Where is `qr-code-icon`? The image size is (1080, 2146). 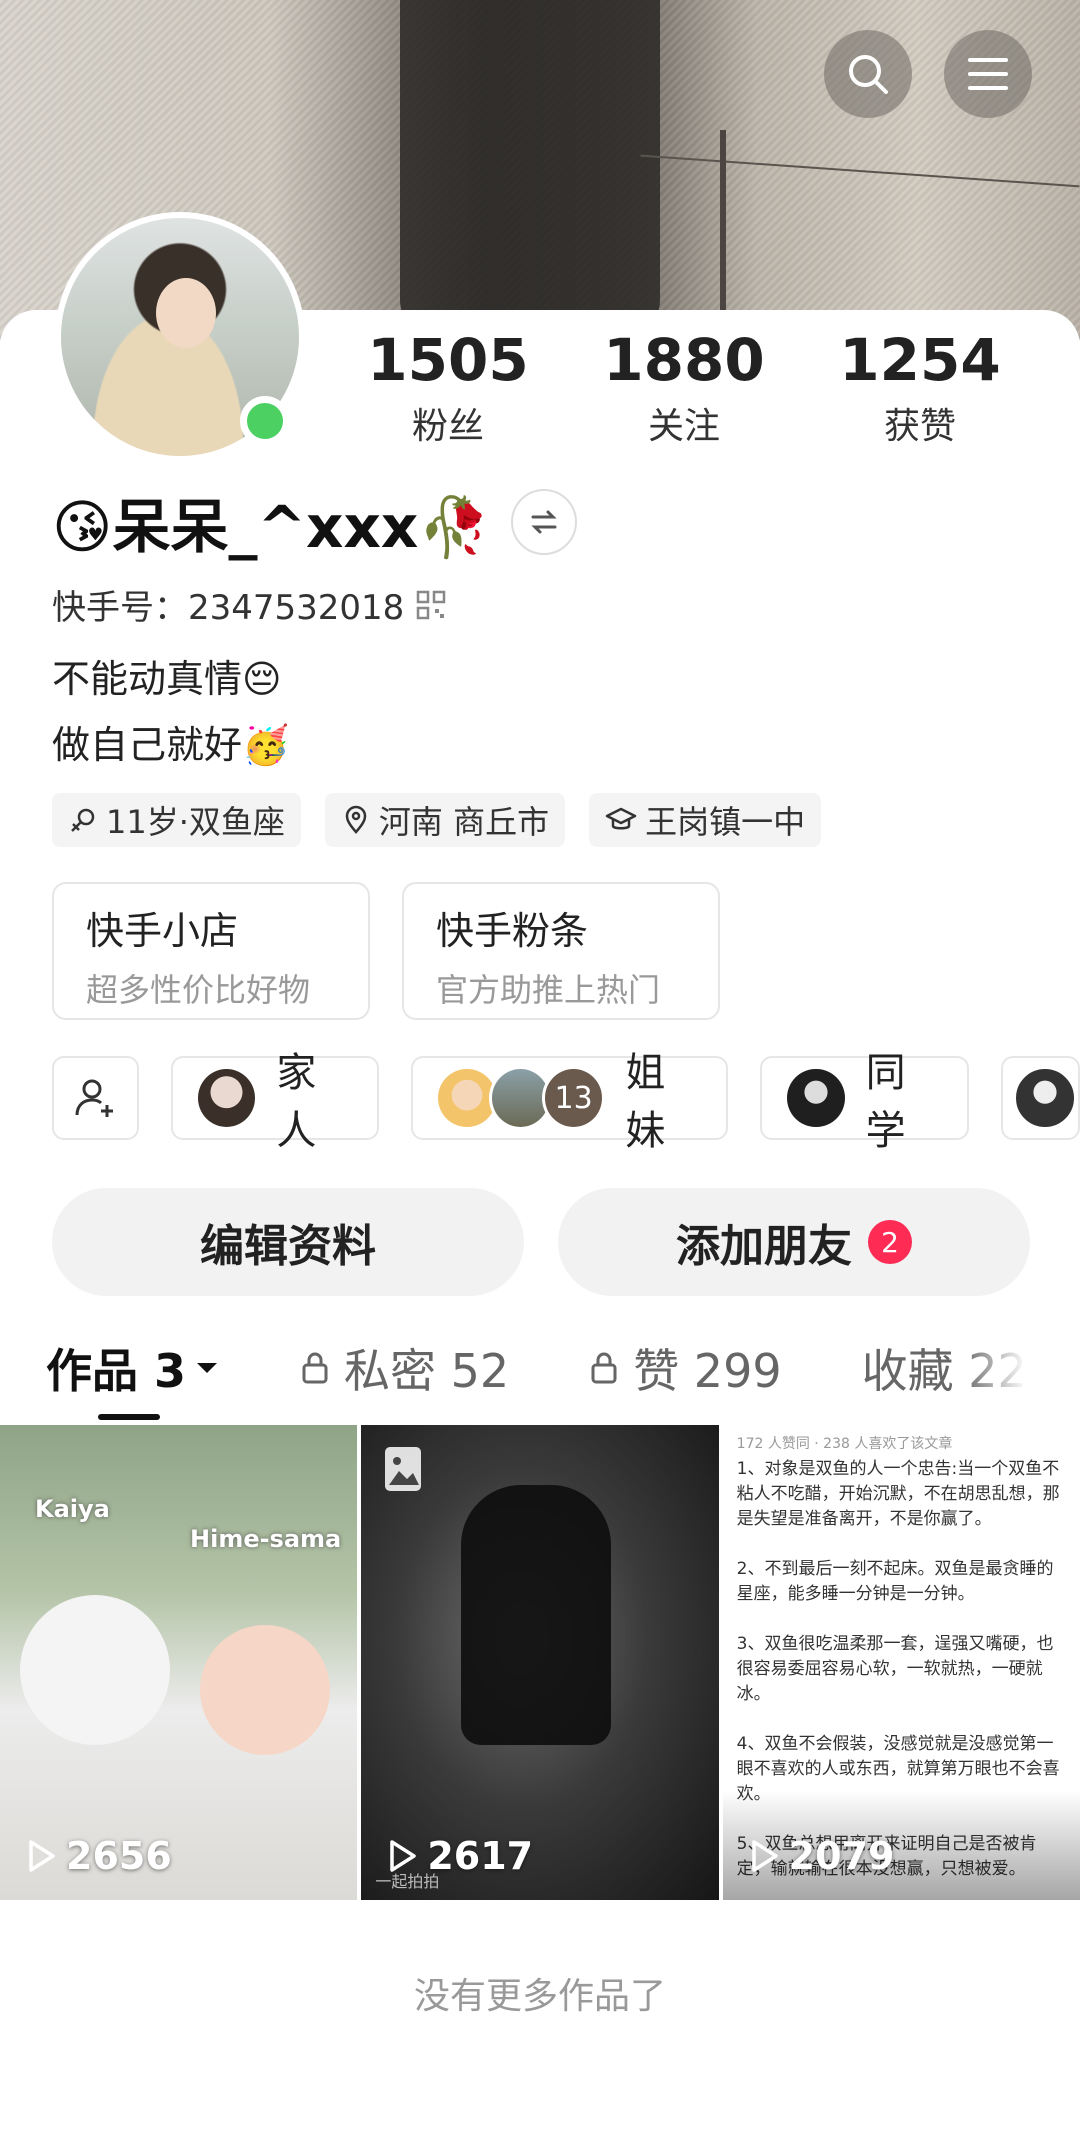 qr-code-icon is located at coordinates (431, 605).